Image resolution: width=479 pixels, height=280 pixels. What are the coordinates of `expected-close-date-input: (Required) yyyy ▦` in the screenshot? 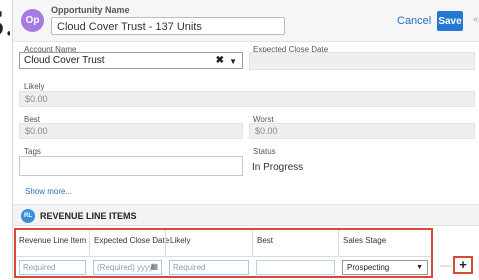 It's located at (127, 267).